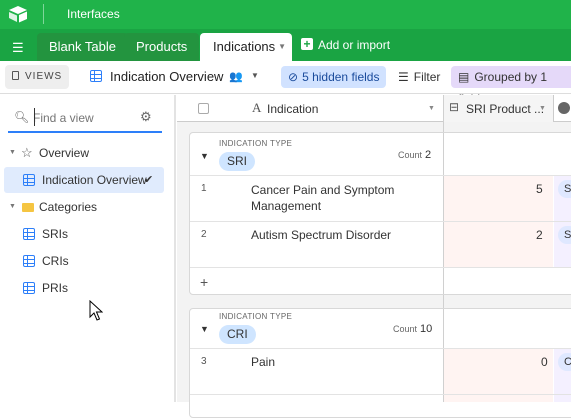 Image resolution: width=571 pixels, height=418 pixels. What do you see at coordinates (237, 161) in the screenshot?
I see `group-value-badge: SRI` at bounding box center [237, 161].